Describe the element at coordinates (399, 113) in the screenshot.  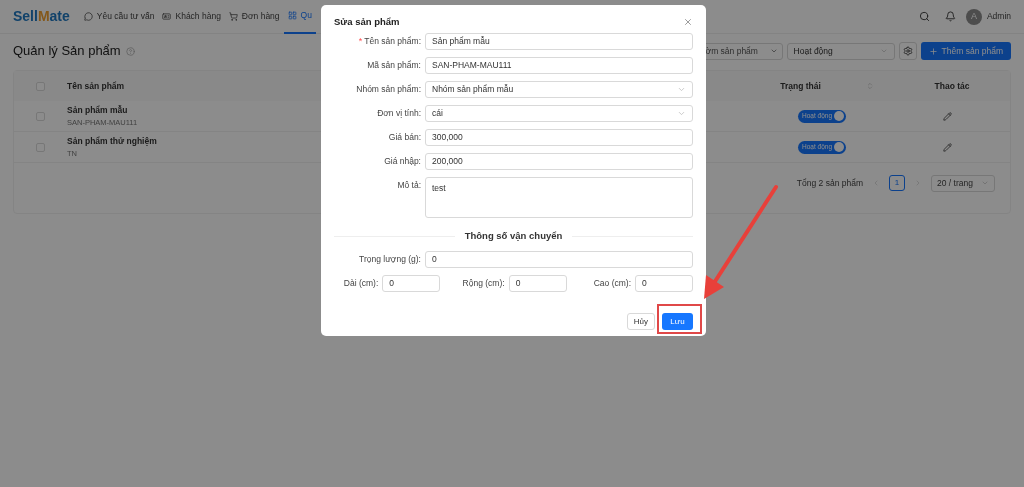
I see `field-label: Đơn vị tính:` at that location.